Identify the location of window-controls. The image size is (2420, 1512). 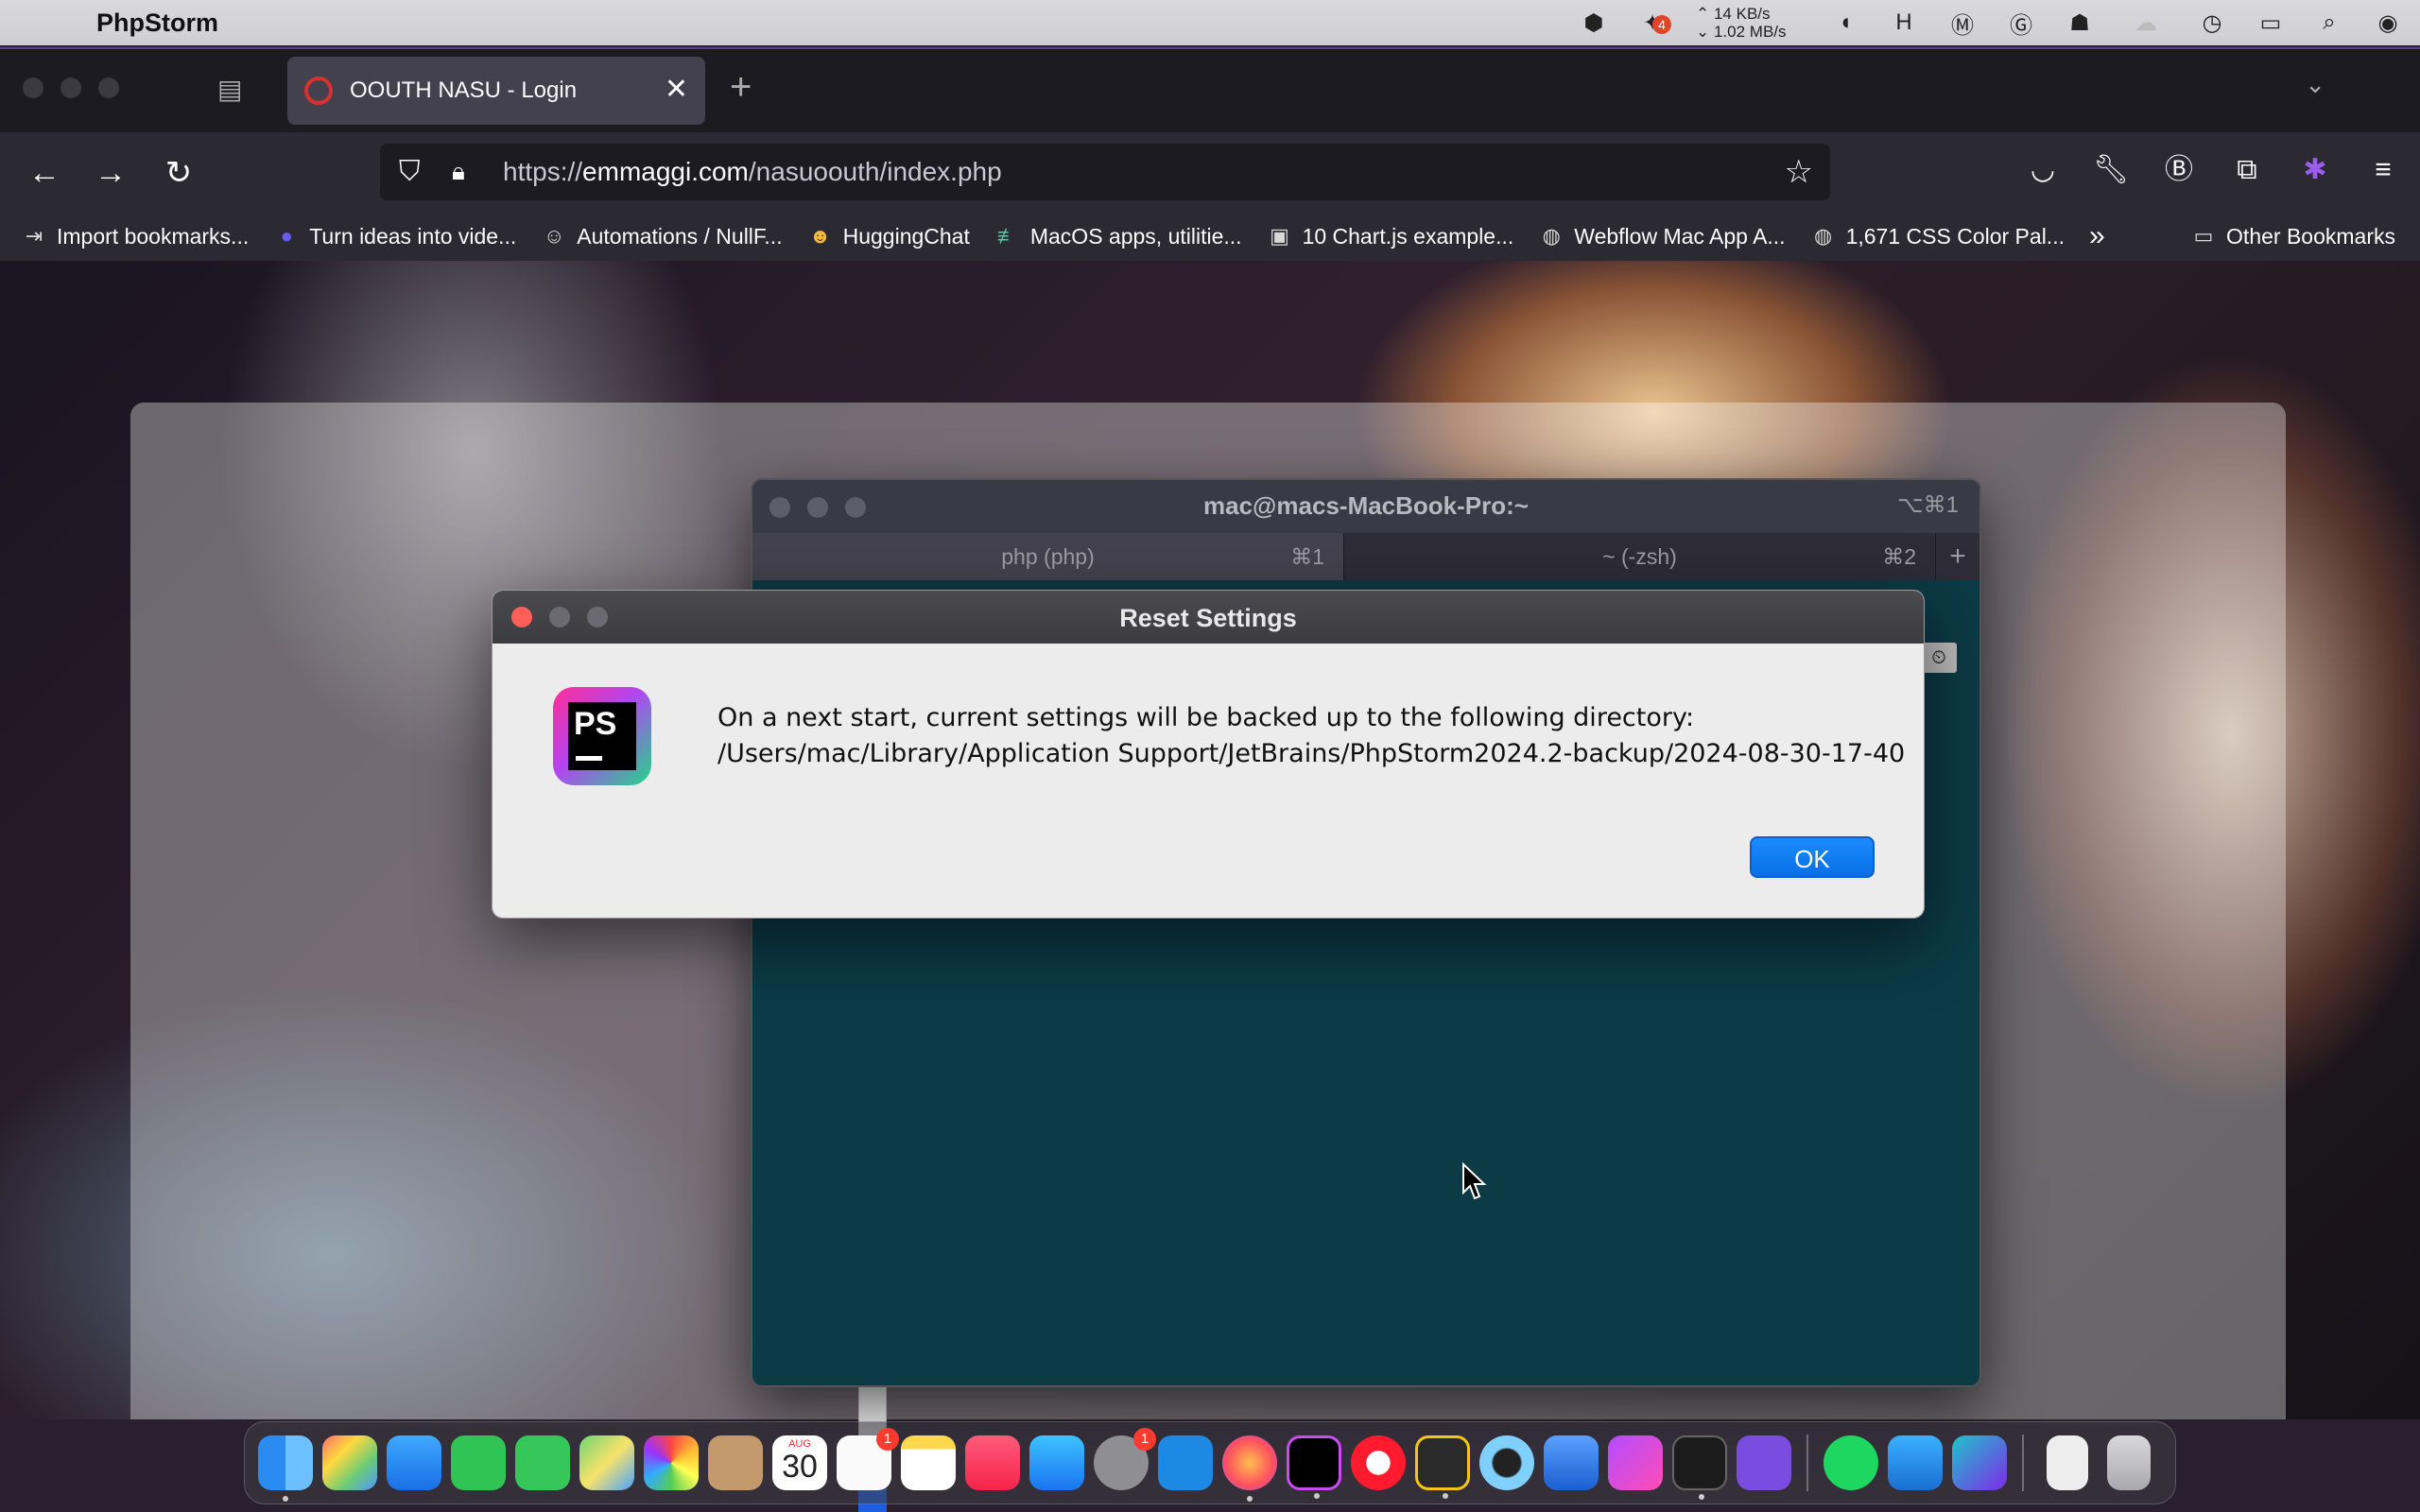
(71, 87).